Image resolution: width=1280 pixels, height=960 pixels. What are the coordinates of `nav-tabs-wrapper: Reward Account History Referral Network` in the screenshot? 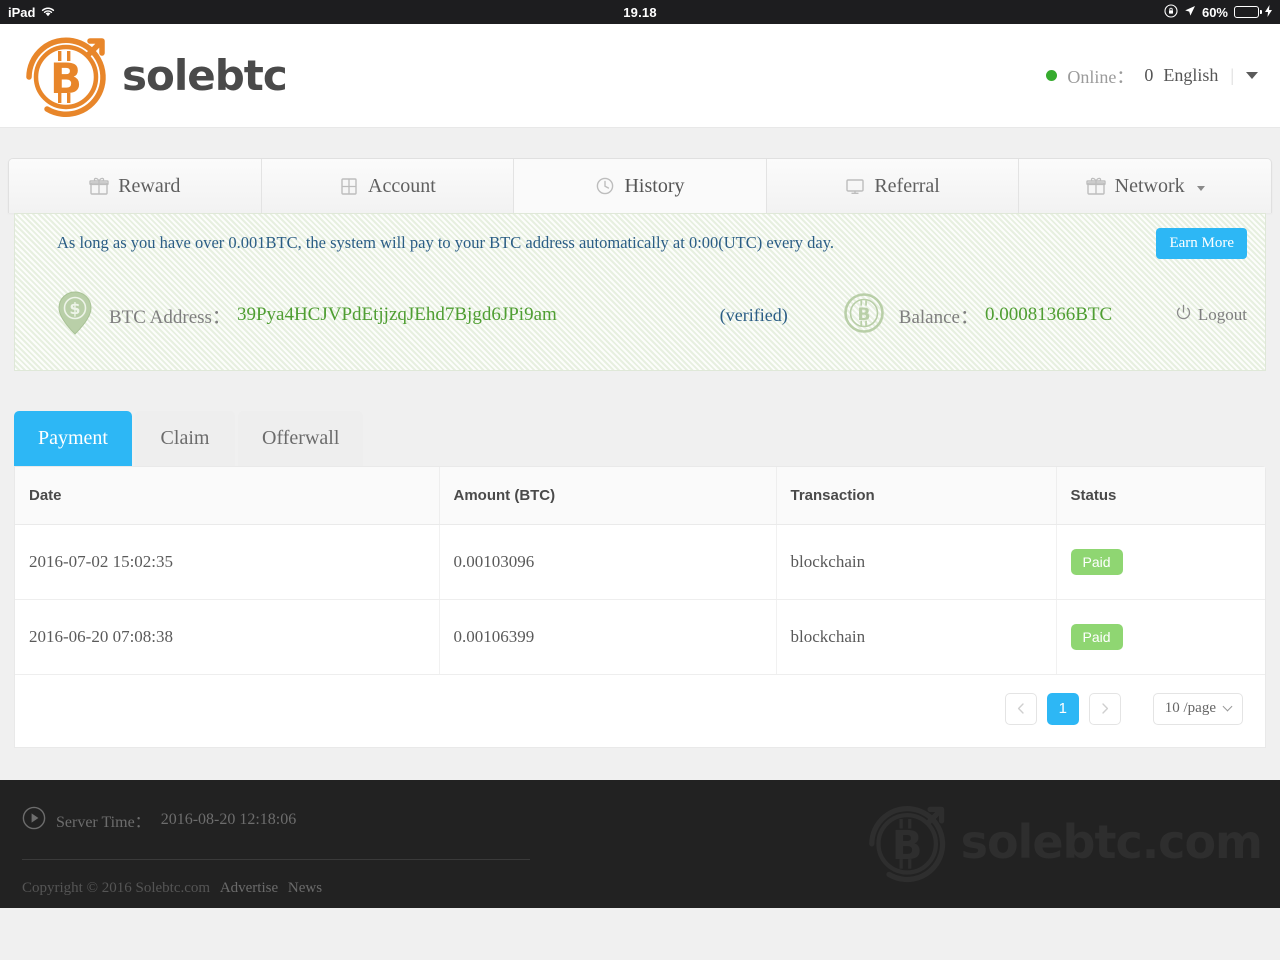 It's located at (640, 170).